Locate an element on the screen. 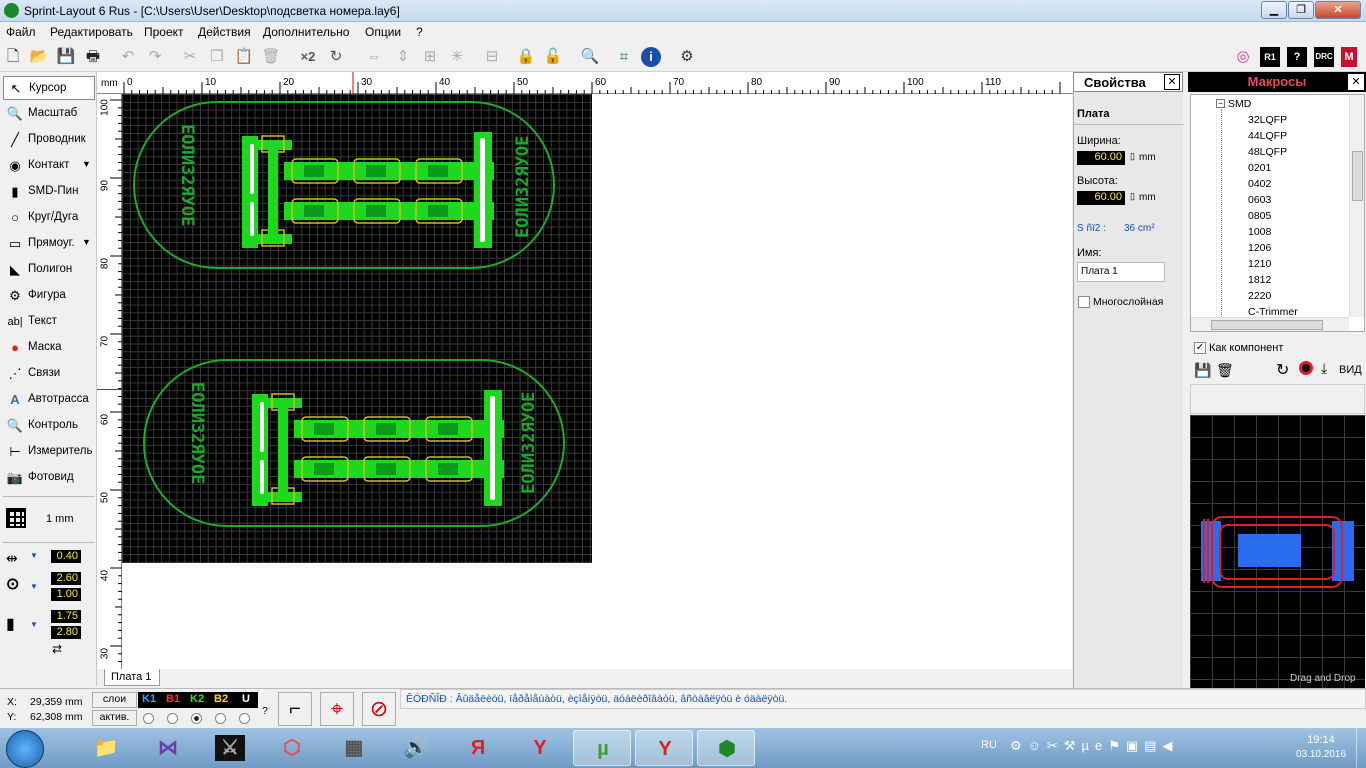 This screenshot has height=768, width=1366. zoom-fit-icon: 🔍 is located at coordinates (590, 57).